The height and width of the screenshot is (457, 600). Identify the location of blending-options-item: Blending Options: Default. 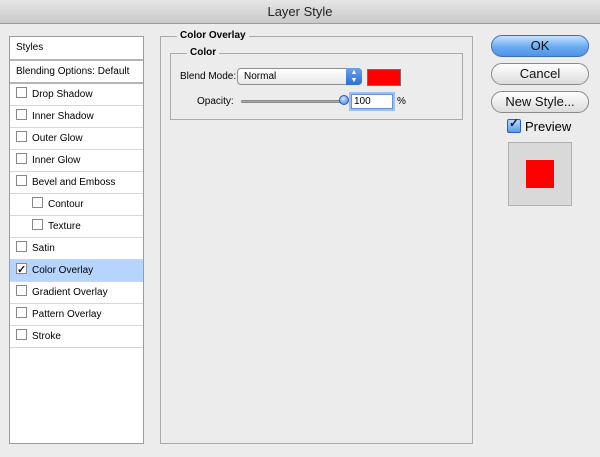
(76, 72).